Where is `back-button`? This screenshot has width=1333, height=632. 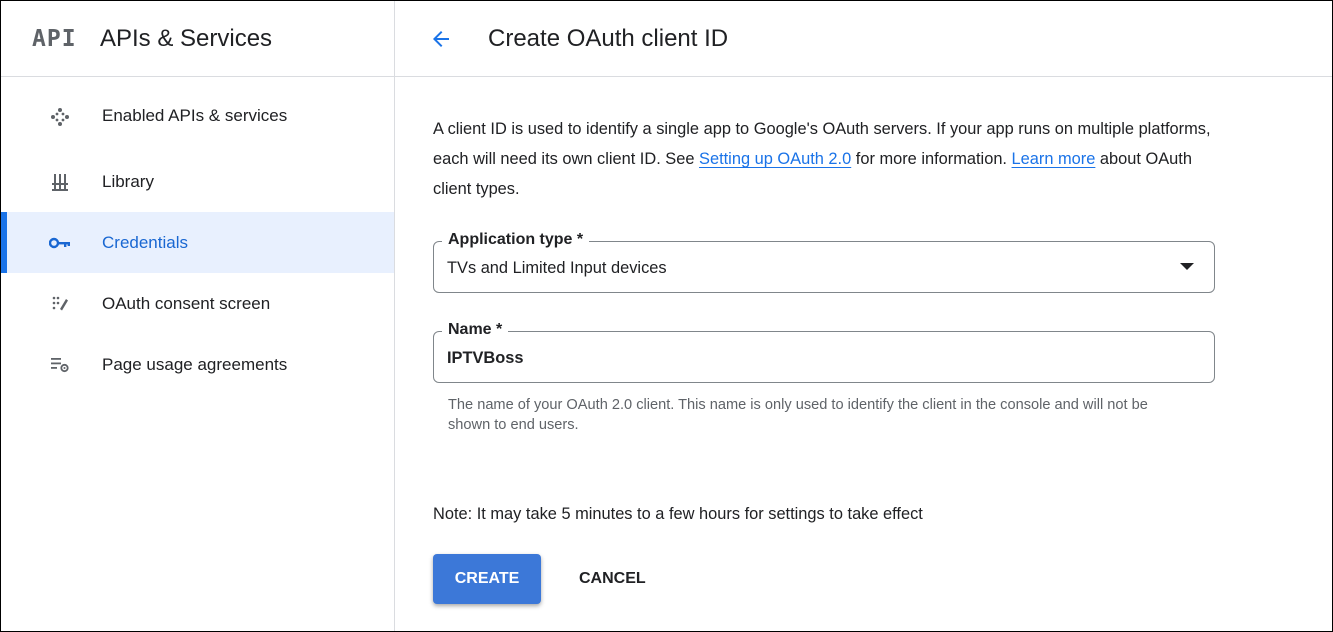 back-button is located at coordinates (441, 39).